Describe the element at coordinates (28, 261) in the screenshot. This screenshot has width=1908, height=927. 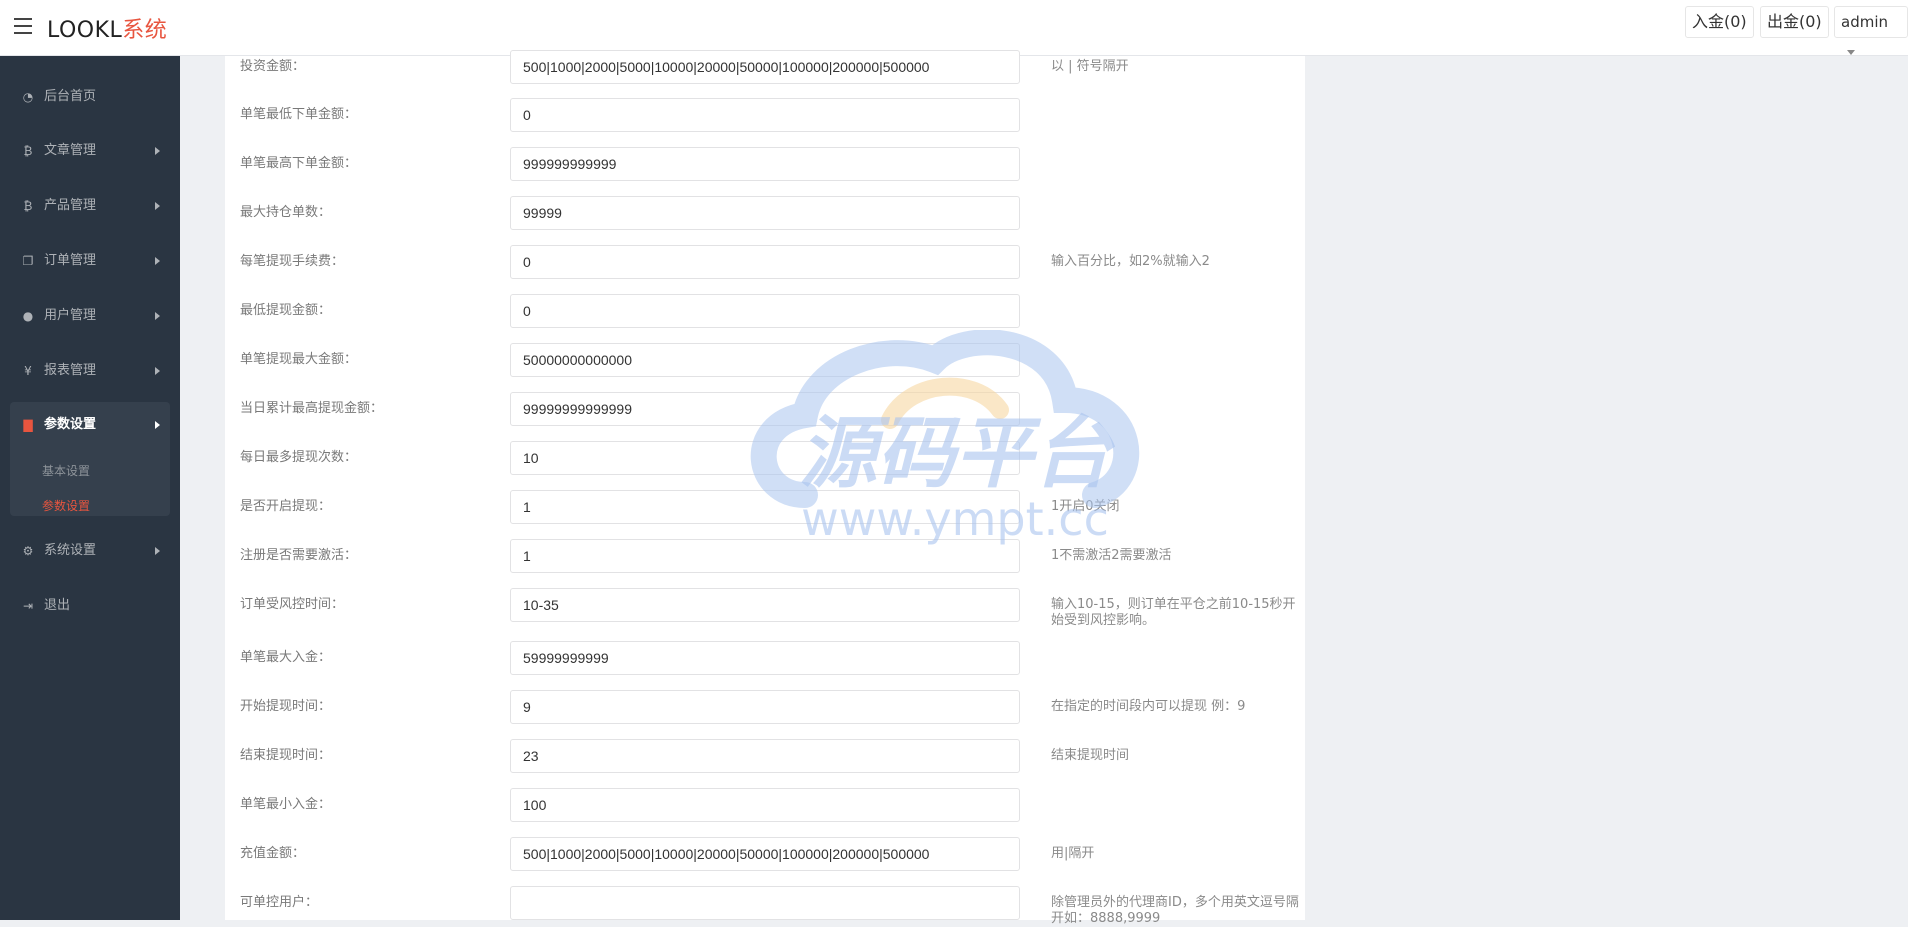
I see `copy-icon: ❐` at that location.